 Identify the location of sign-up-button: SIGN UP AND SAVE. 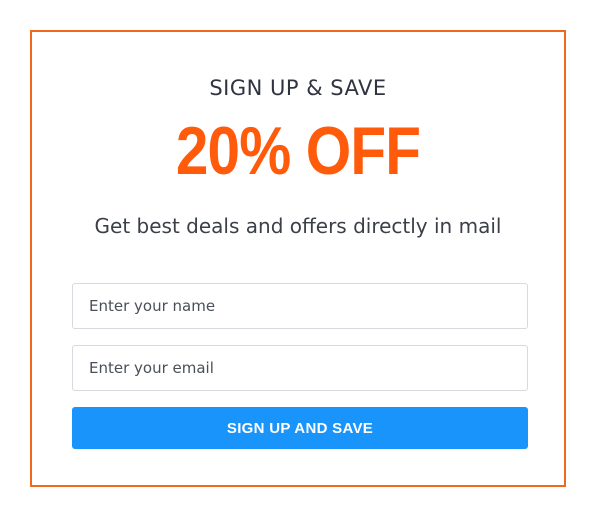
(300, 428).